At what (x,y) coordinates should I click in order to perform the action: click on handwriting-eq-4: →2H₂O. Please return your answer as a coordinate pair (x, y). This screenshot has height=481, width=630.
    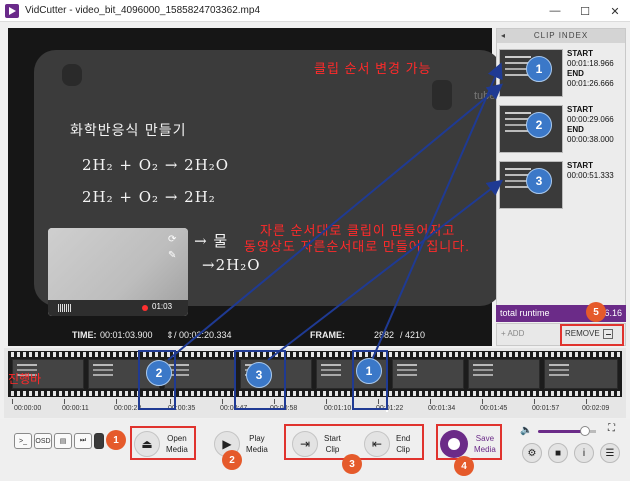
    Looking at the image, I should click on (231, 265).